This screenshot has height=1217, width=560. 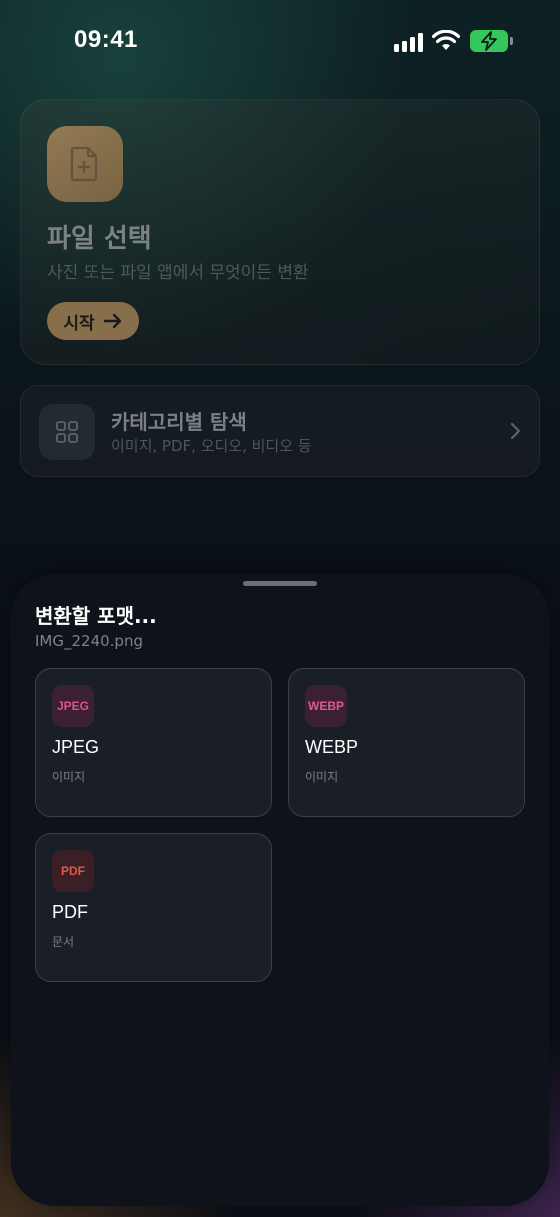 I want to click on format-type: 문서, so click(x=63, y=942).